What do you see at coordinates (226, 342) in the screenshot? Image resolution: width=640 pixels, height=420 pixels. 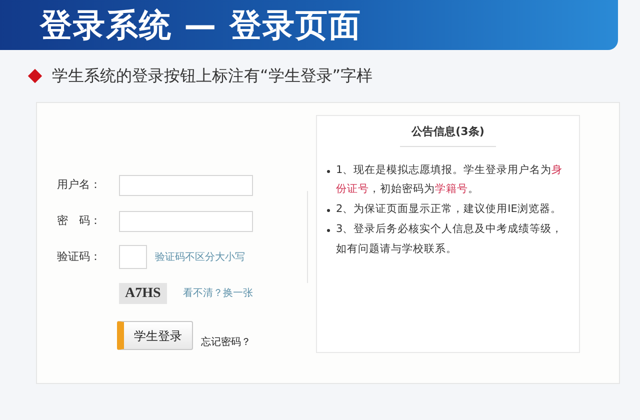 I see `forgot-password-link: 忘记密码？` at bounding box center [226, 342].